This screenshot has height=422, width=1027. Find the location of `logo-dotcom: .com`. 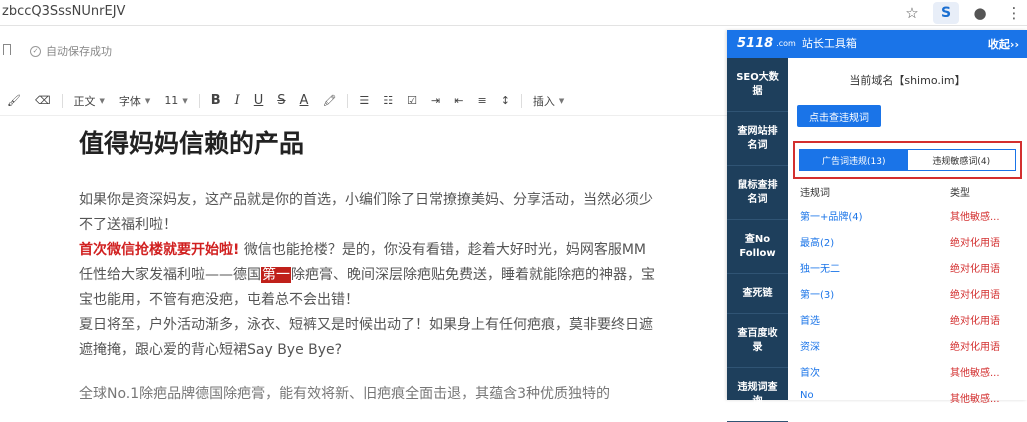

logo-dotcom: .com is located at coordinates (786, 43).